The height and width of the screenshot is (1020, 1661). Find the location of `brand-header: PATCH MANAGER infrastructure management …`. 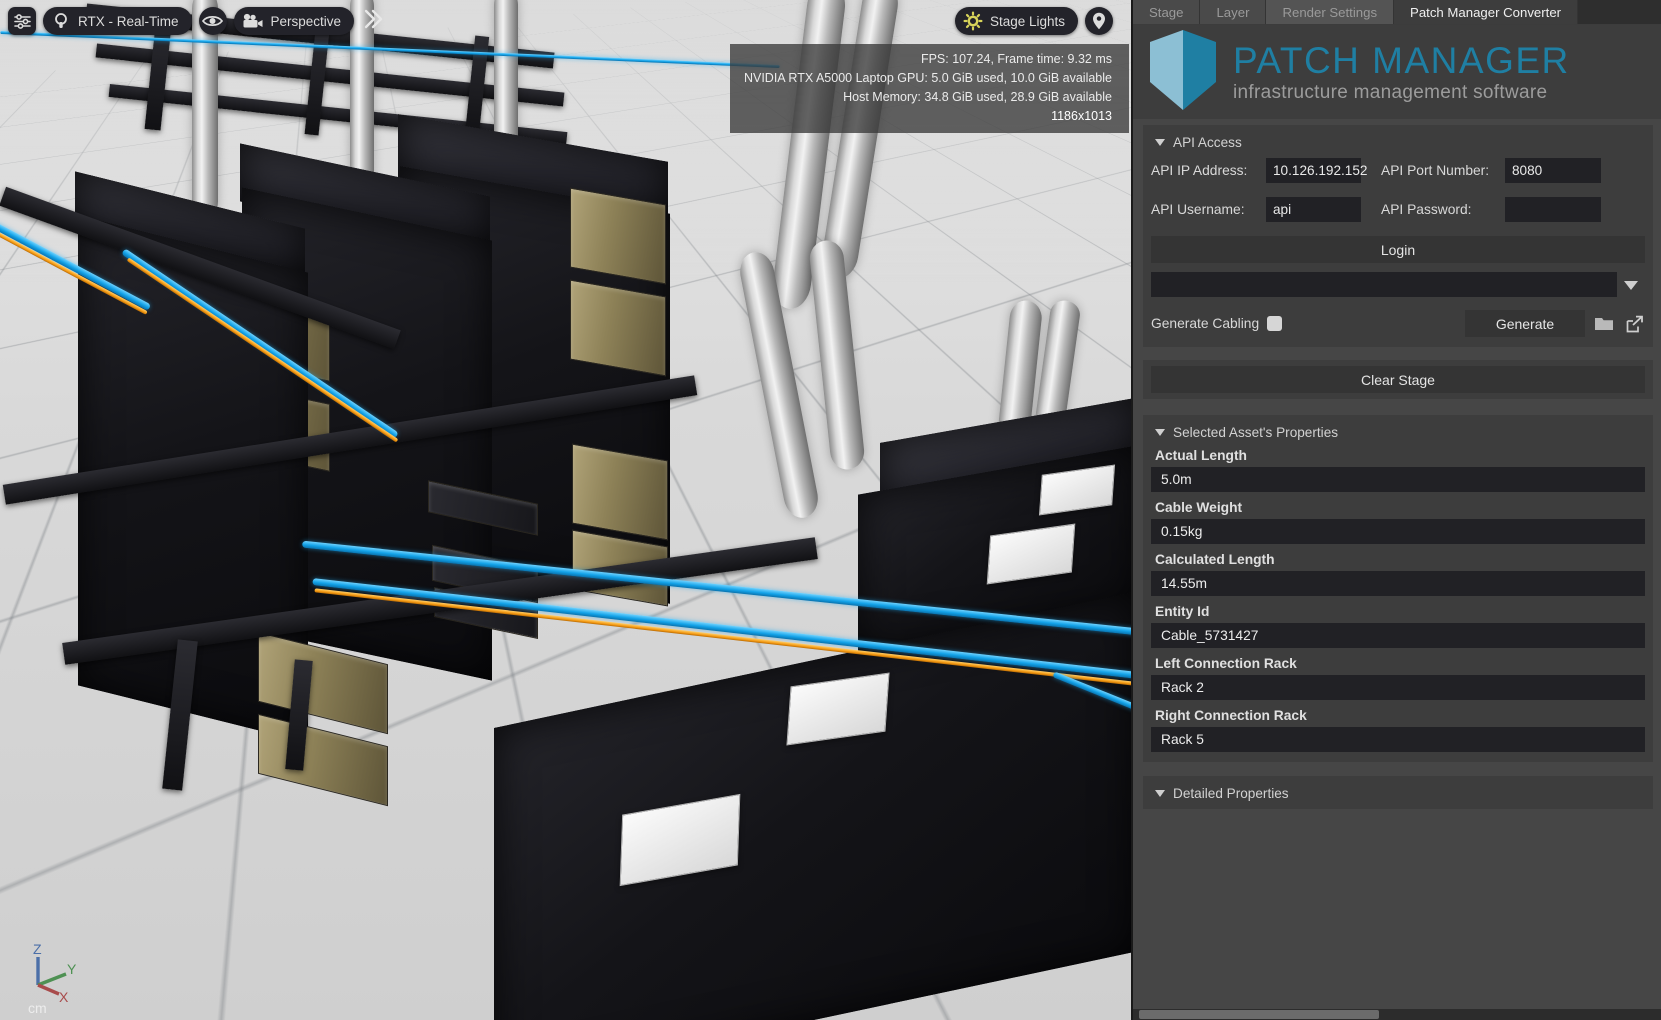

brand-header: PATCH MANAGER infrastructure management … is located at coordinates (1397, 72).